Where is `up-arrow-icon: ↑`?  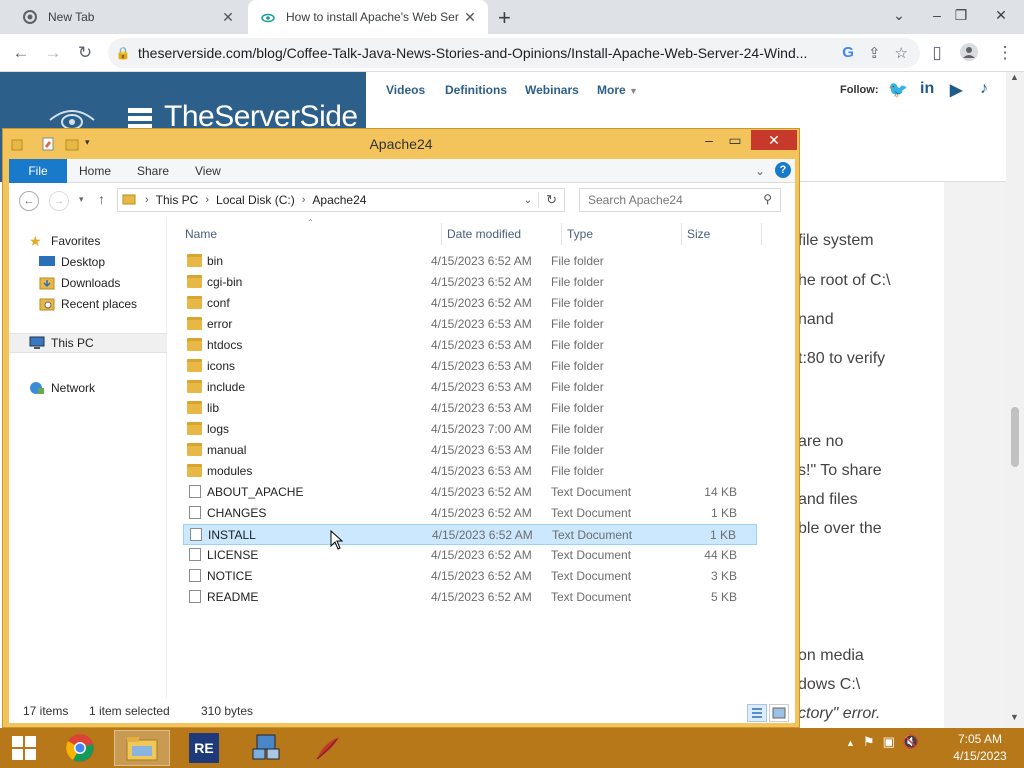 up-arrow-icon: ↑ is located at coordinates (101, 199).